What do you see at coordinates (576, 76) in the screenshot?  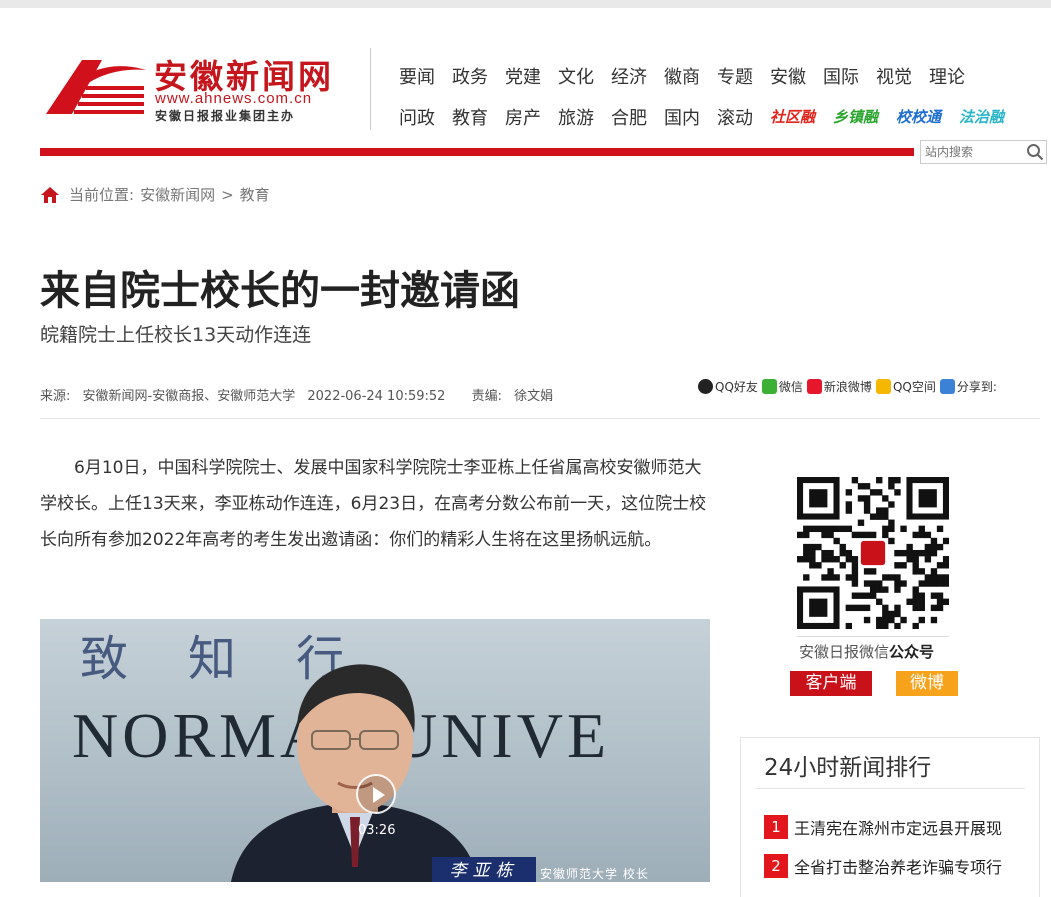 I see `nav-item: 文化` at bounding box center [576, 76].